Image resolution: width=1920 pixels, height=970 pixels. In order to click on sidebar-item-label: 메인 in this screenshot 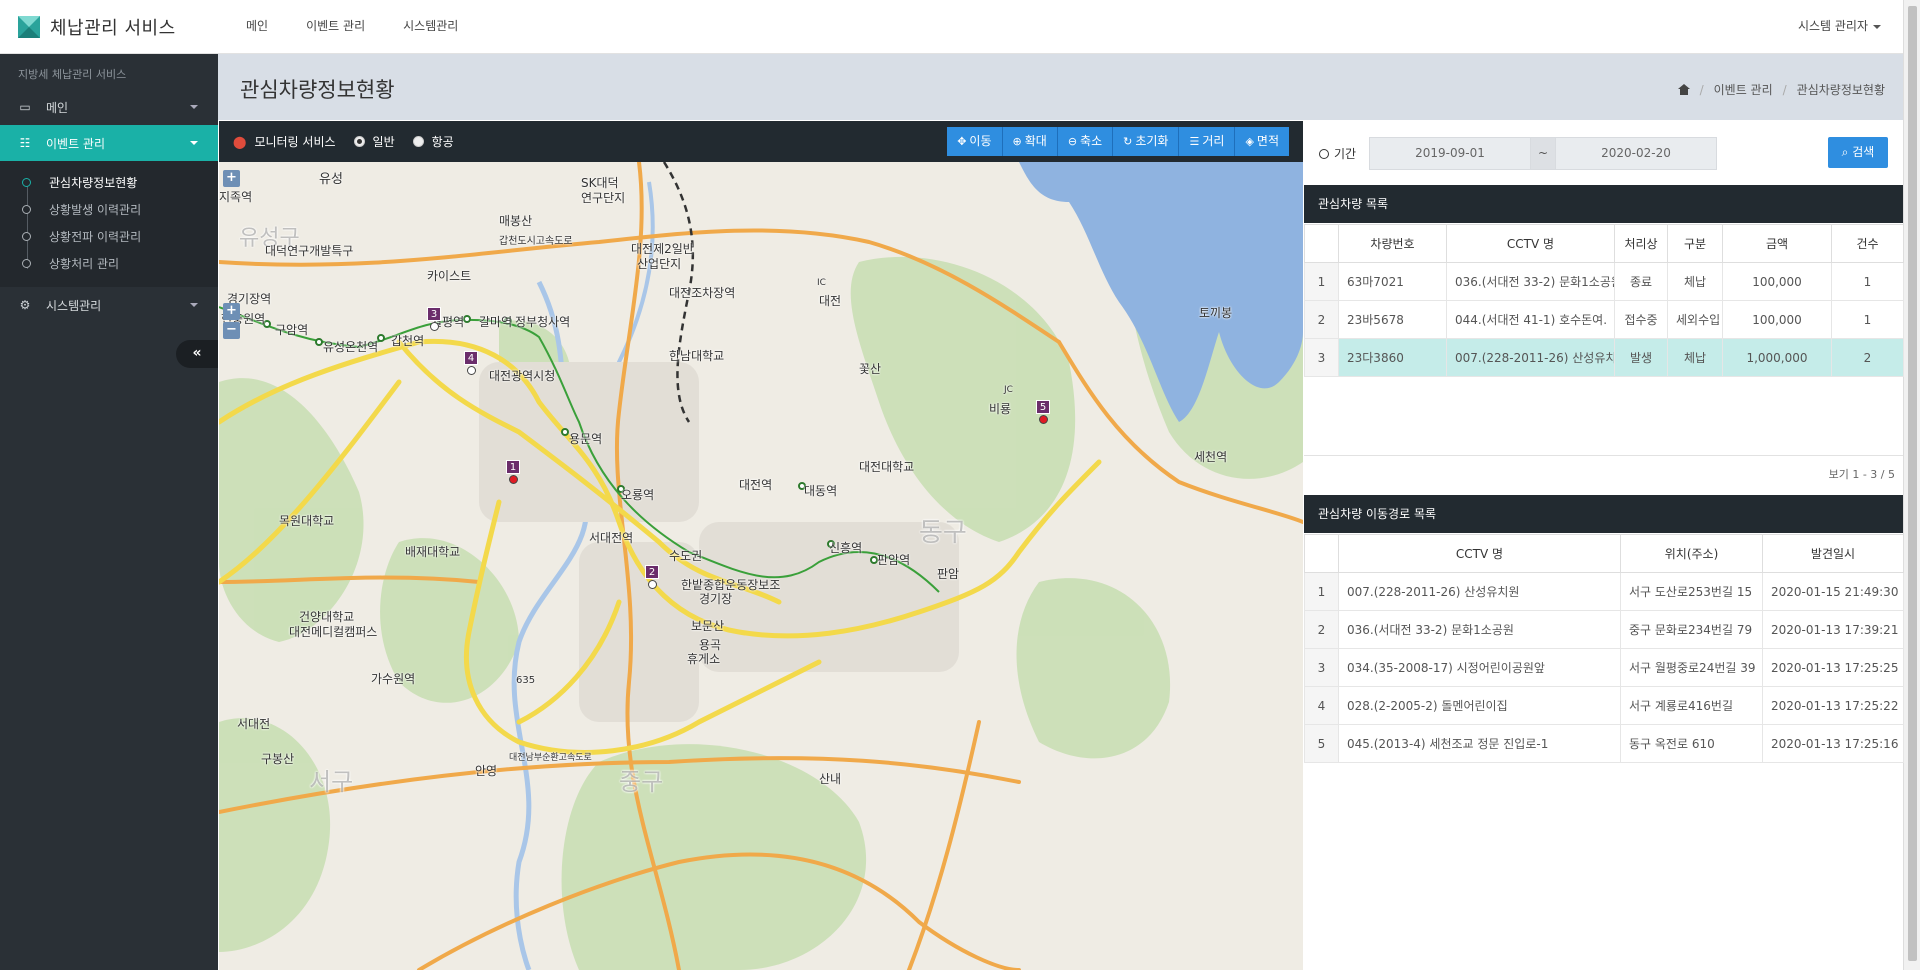, I will do `click(57, 107)`.